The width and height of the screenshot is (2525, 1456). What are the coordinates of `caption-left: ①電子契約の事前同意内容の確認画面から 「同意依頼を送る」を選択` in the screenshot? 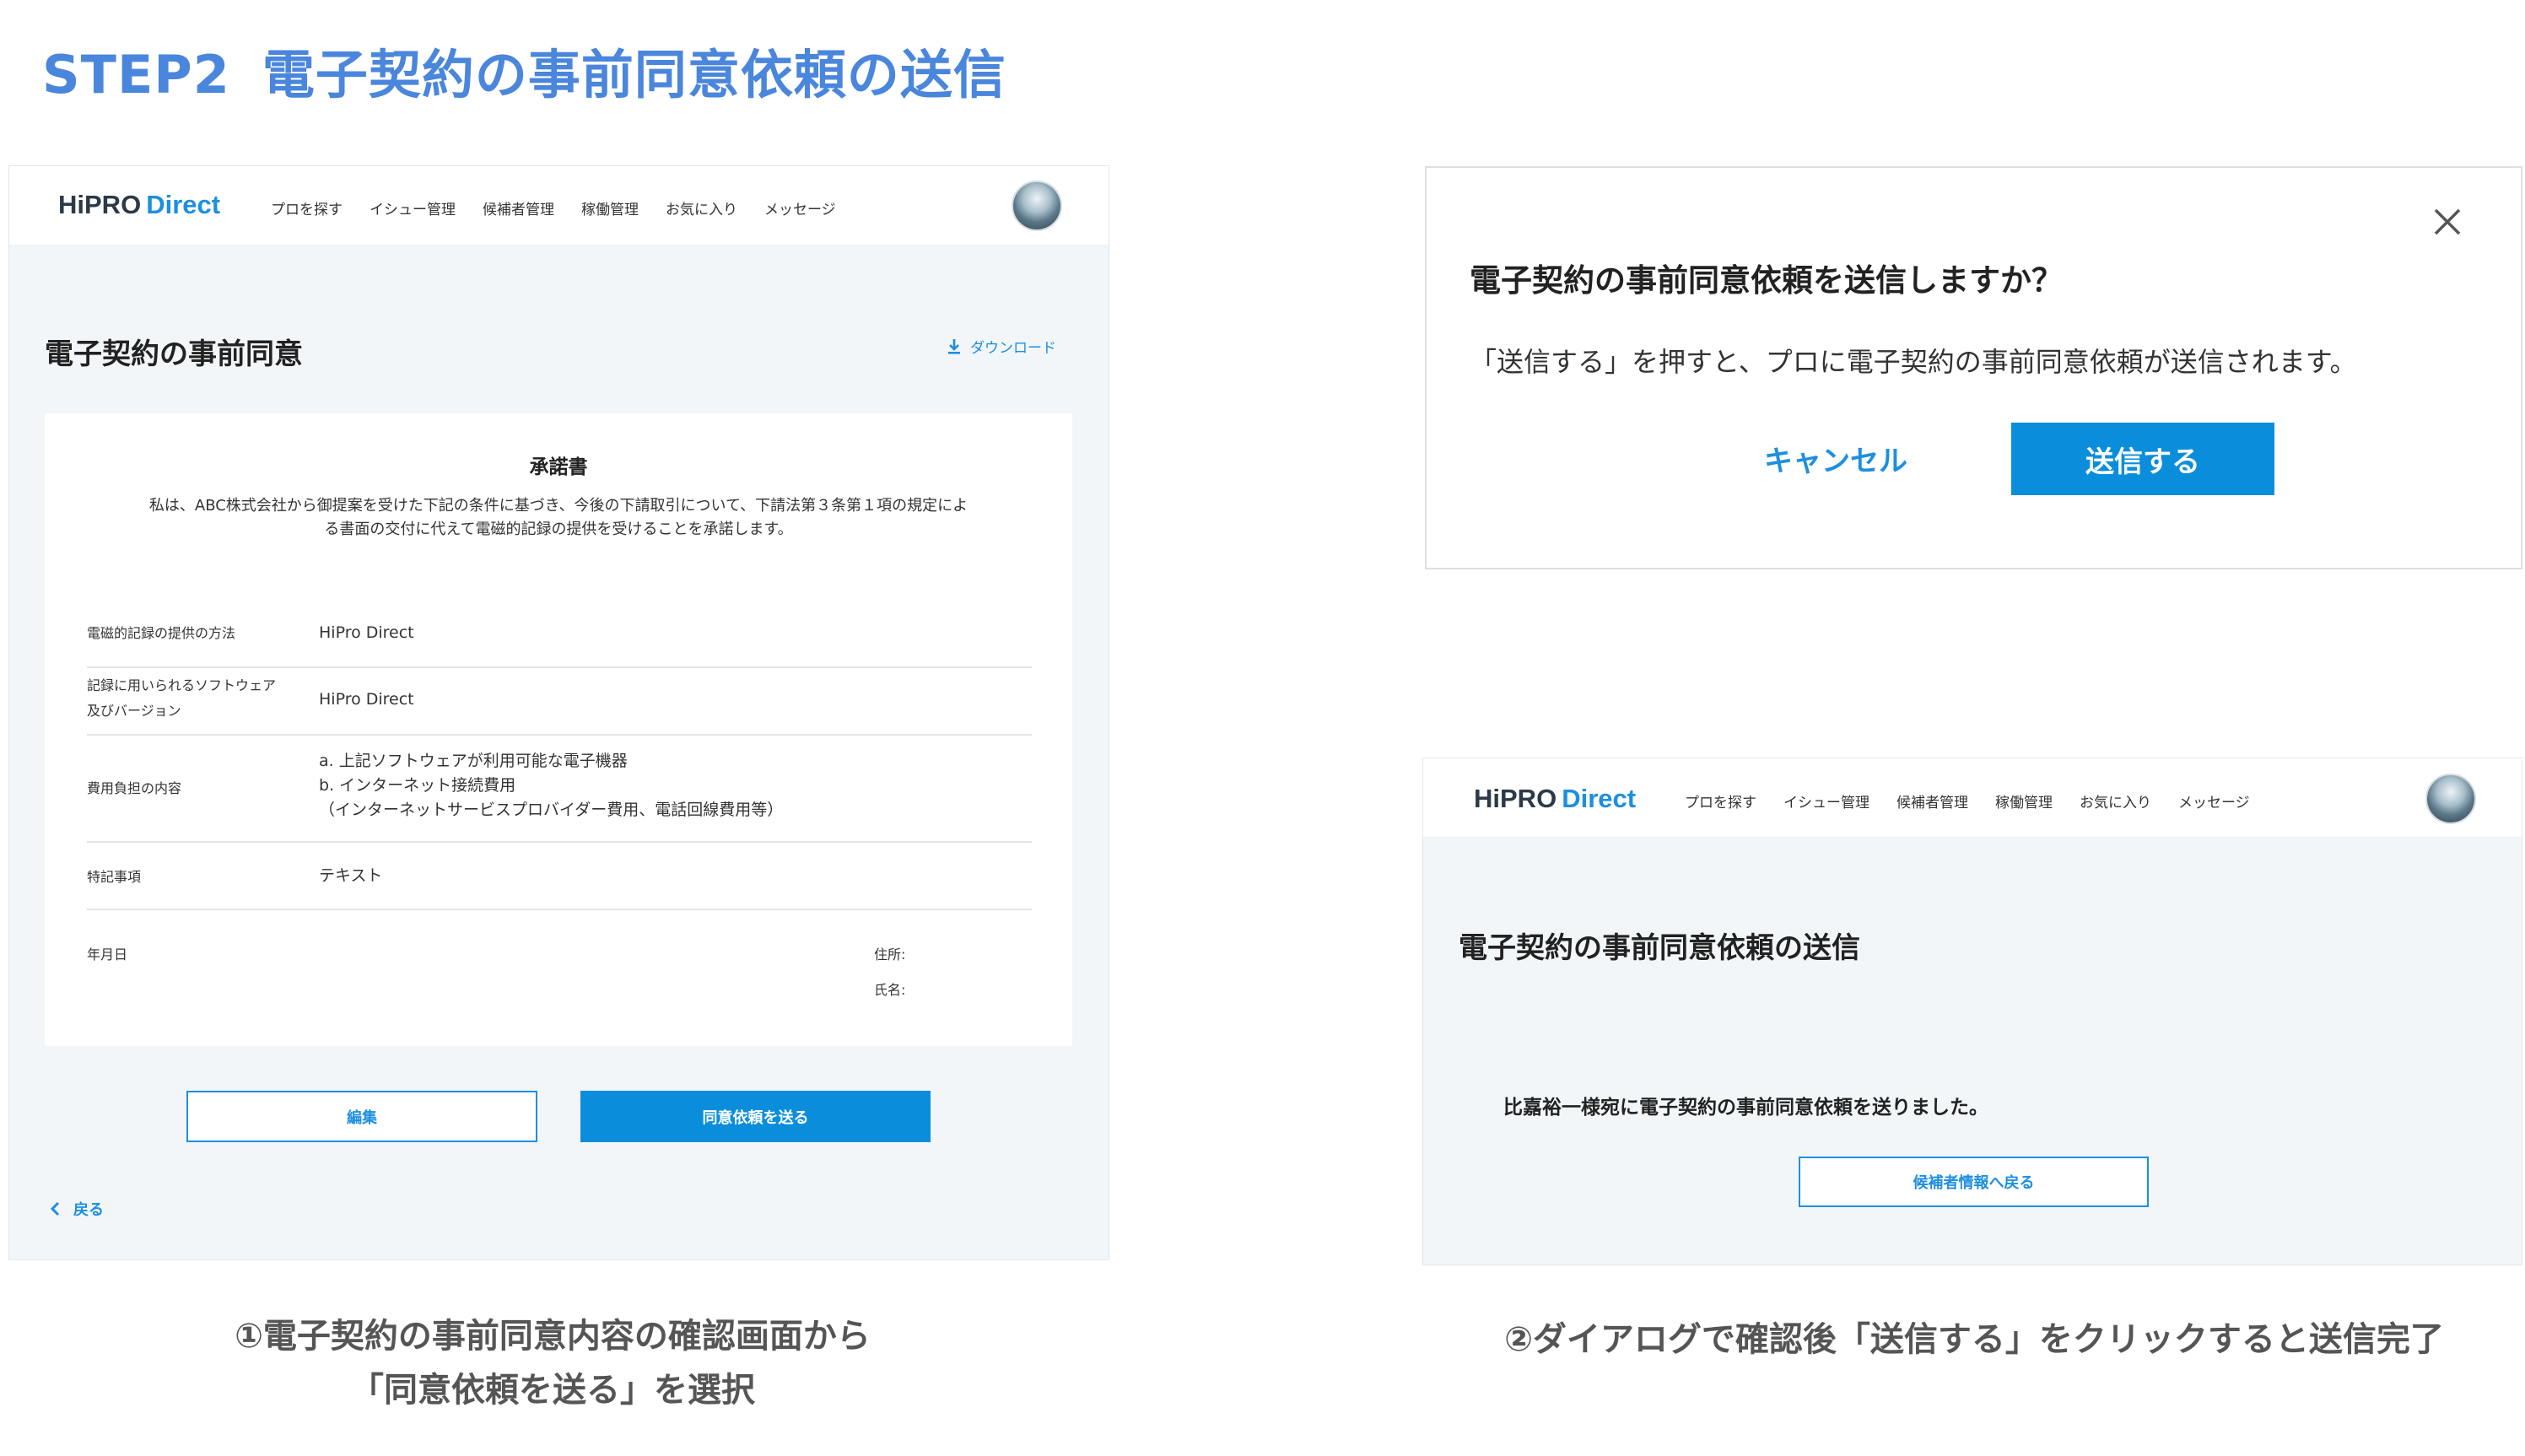 It's located at (552, 1363).